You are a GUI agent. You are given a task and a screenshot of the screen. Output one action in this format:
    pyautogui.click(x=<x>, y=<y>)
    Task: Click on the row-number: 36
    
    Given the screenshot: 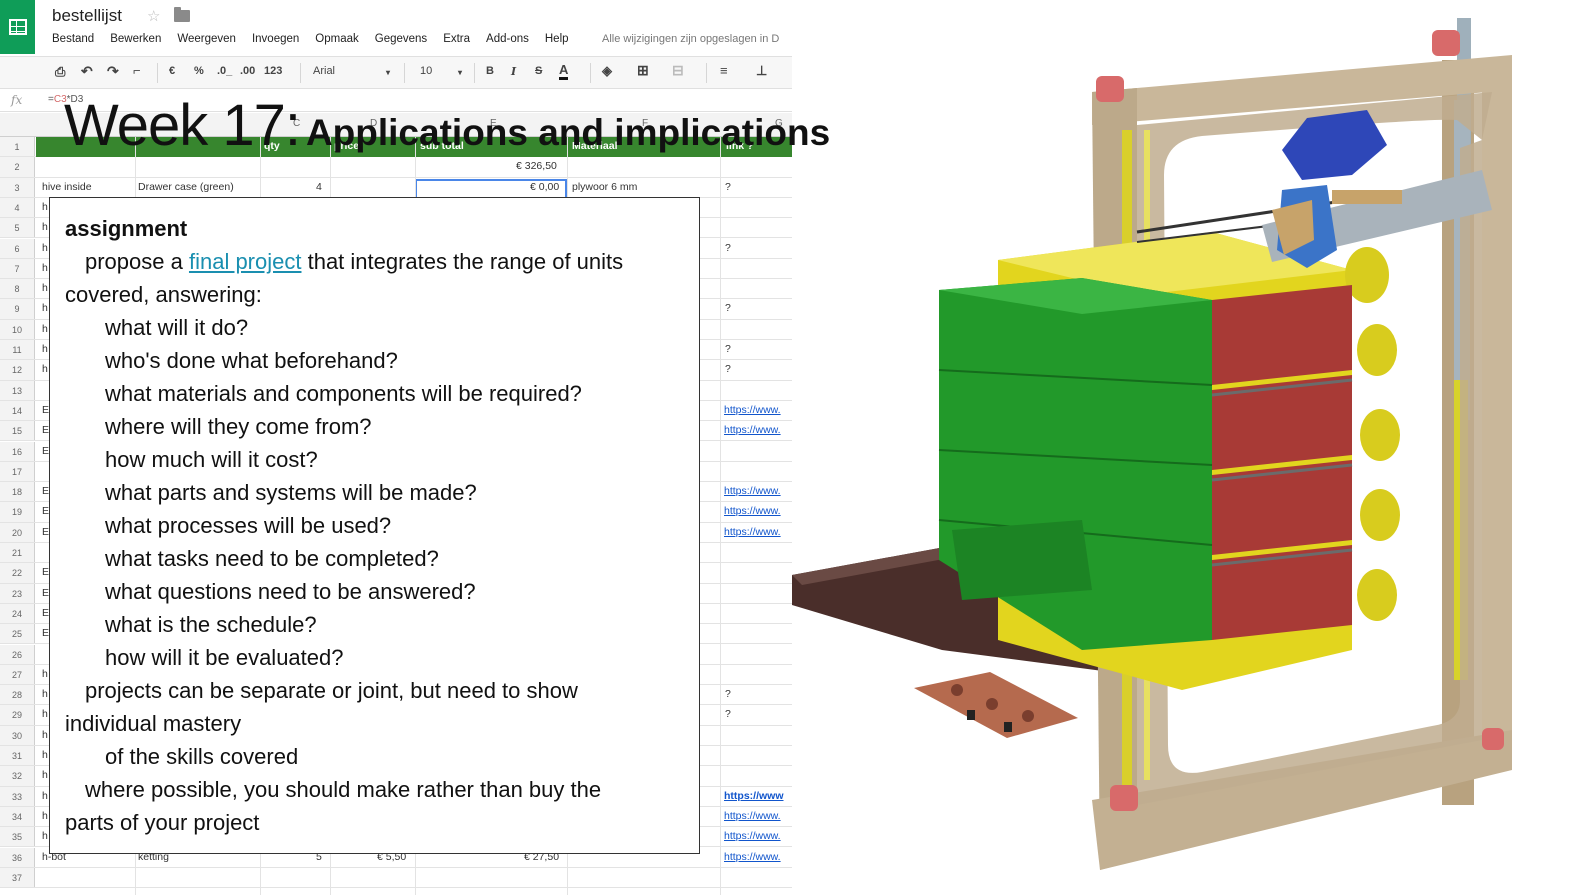 What is the action you would take?
    pyautogui.click(x=17, y=857)
    